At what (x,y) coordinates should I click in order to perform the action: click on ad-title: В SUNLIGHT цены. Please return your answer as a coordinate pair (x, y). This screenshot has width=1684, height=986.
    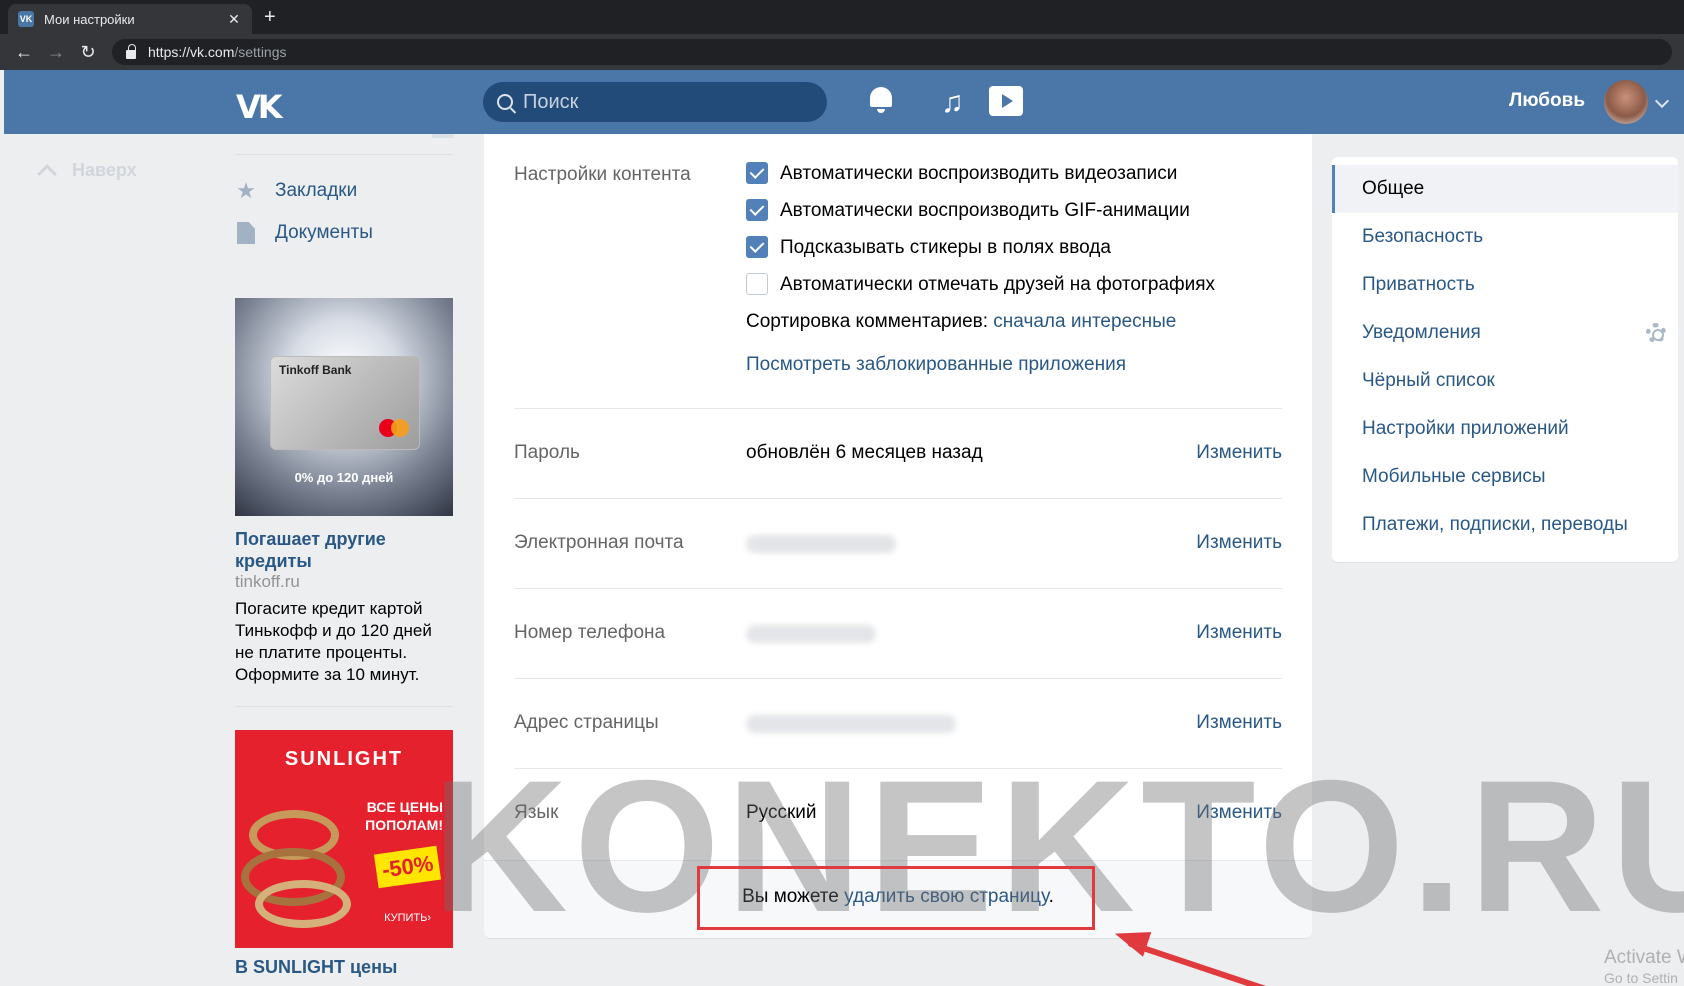
    Looking at the image, I should click on (344, 967).